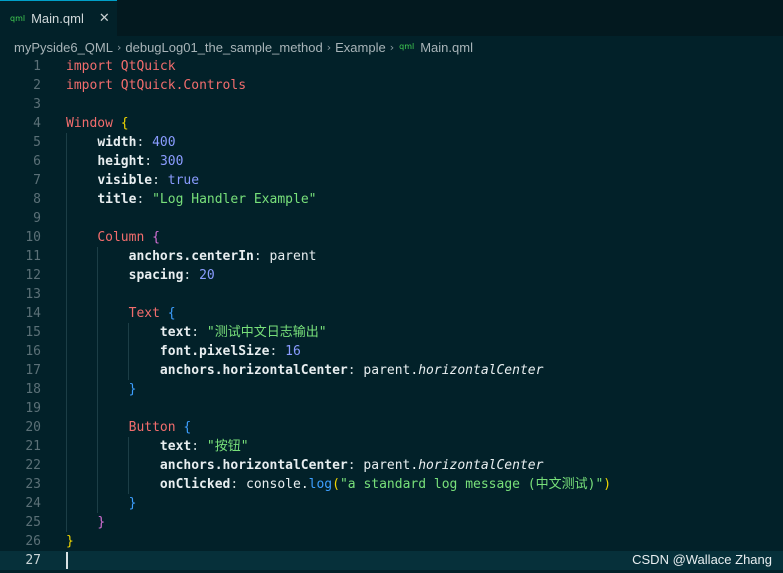 The height and width of the screenshot is (573, 783). I want to click on qml-file-icon: qml, so click(18, 18).